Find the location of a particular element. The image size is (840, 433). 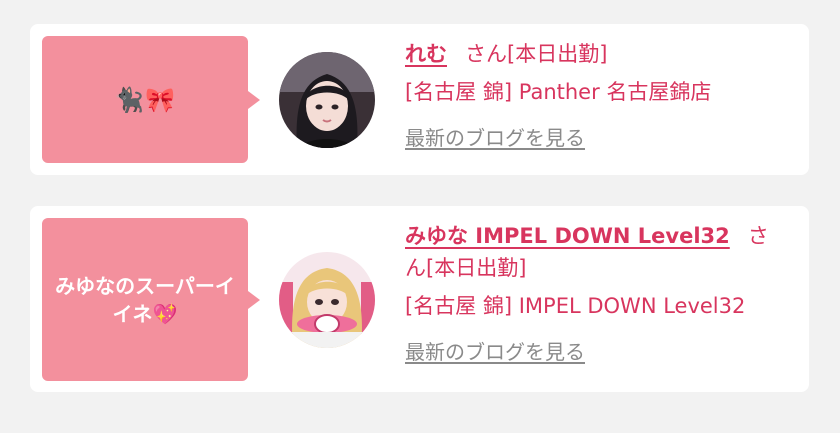

comment-bubble: みゆなのスーパーイイネ💖 is located at coordinates (151, 299).